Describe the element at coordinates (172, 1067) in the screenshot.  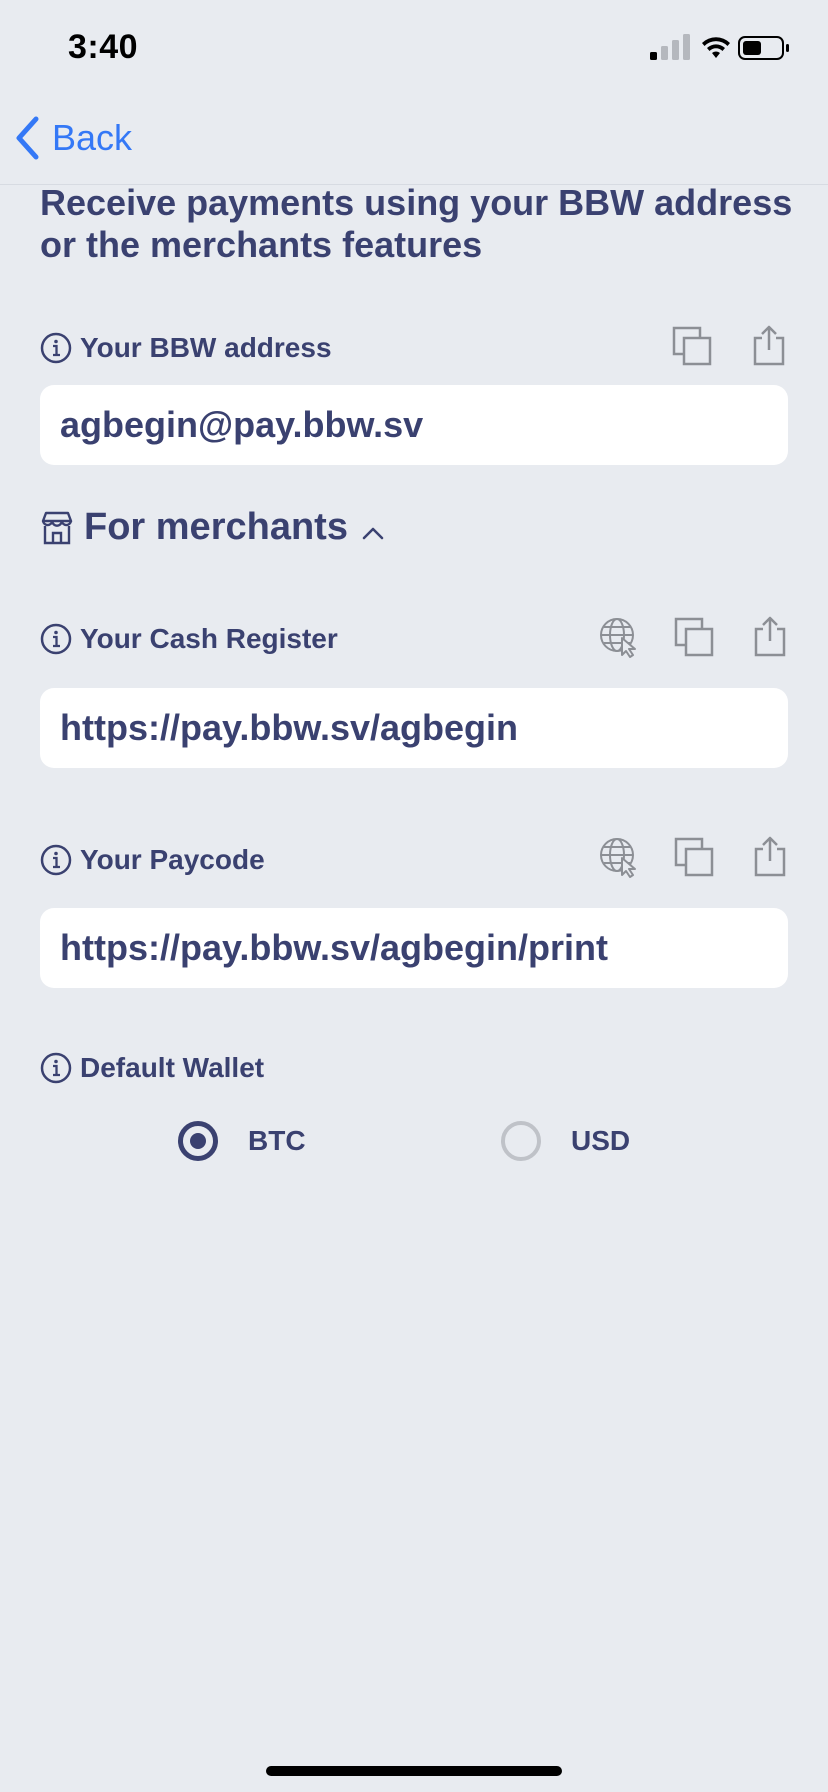
I see `default-wallet-label: Default Wallet` at that location.